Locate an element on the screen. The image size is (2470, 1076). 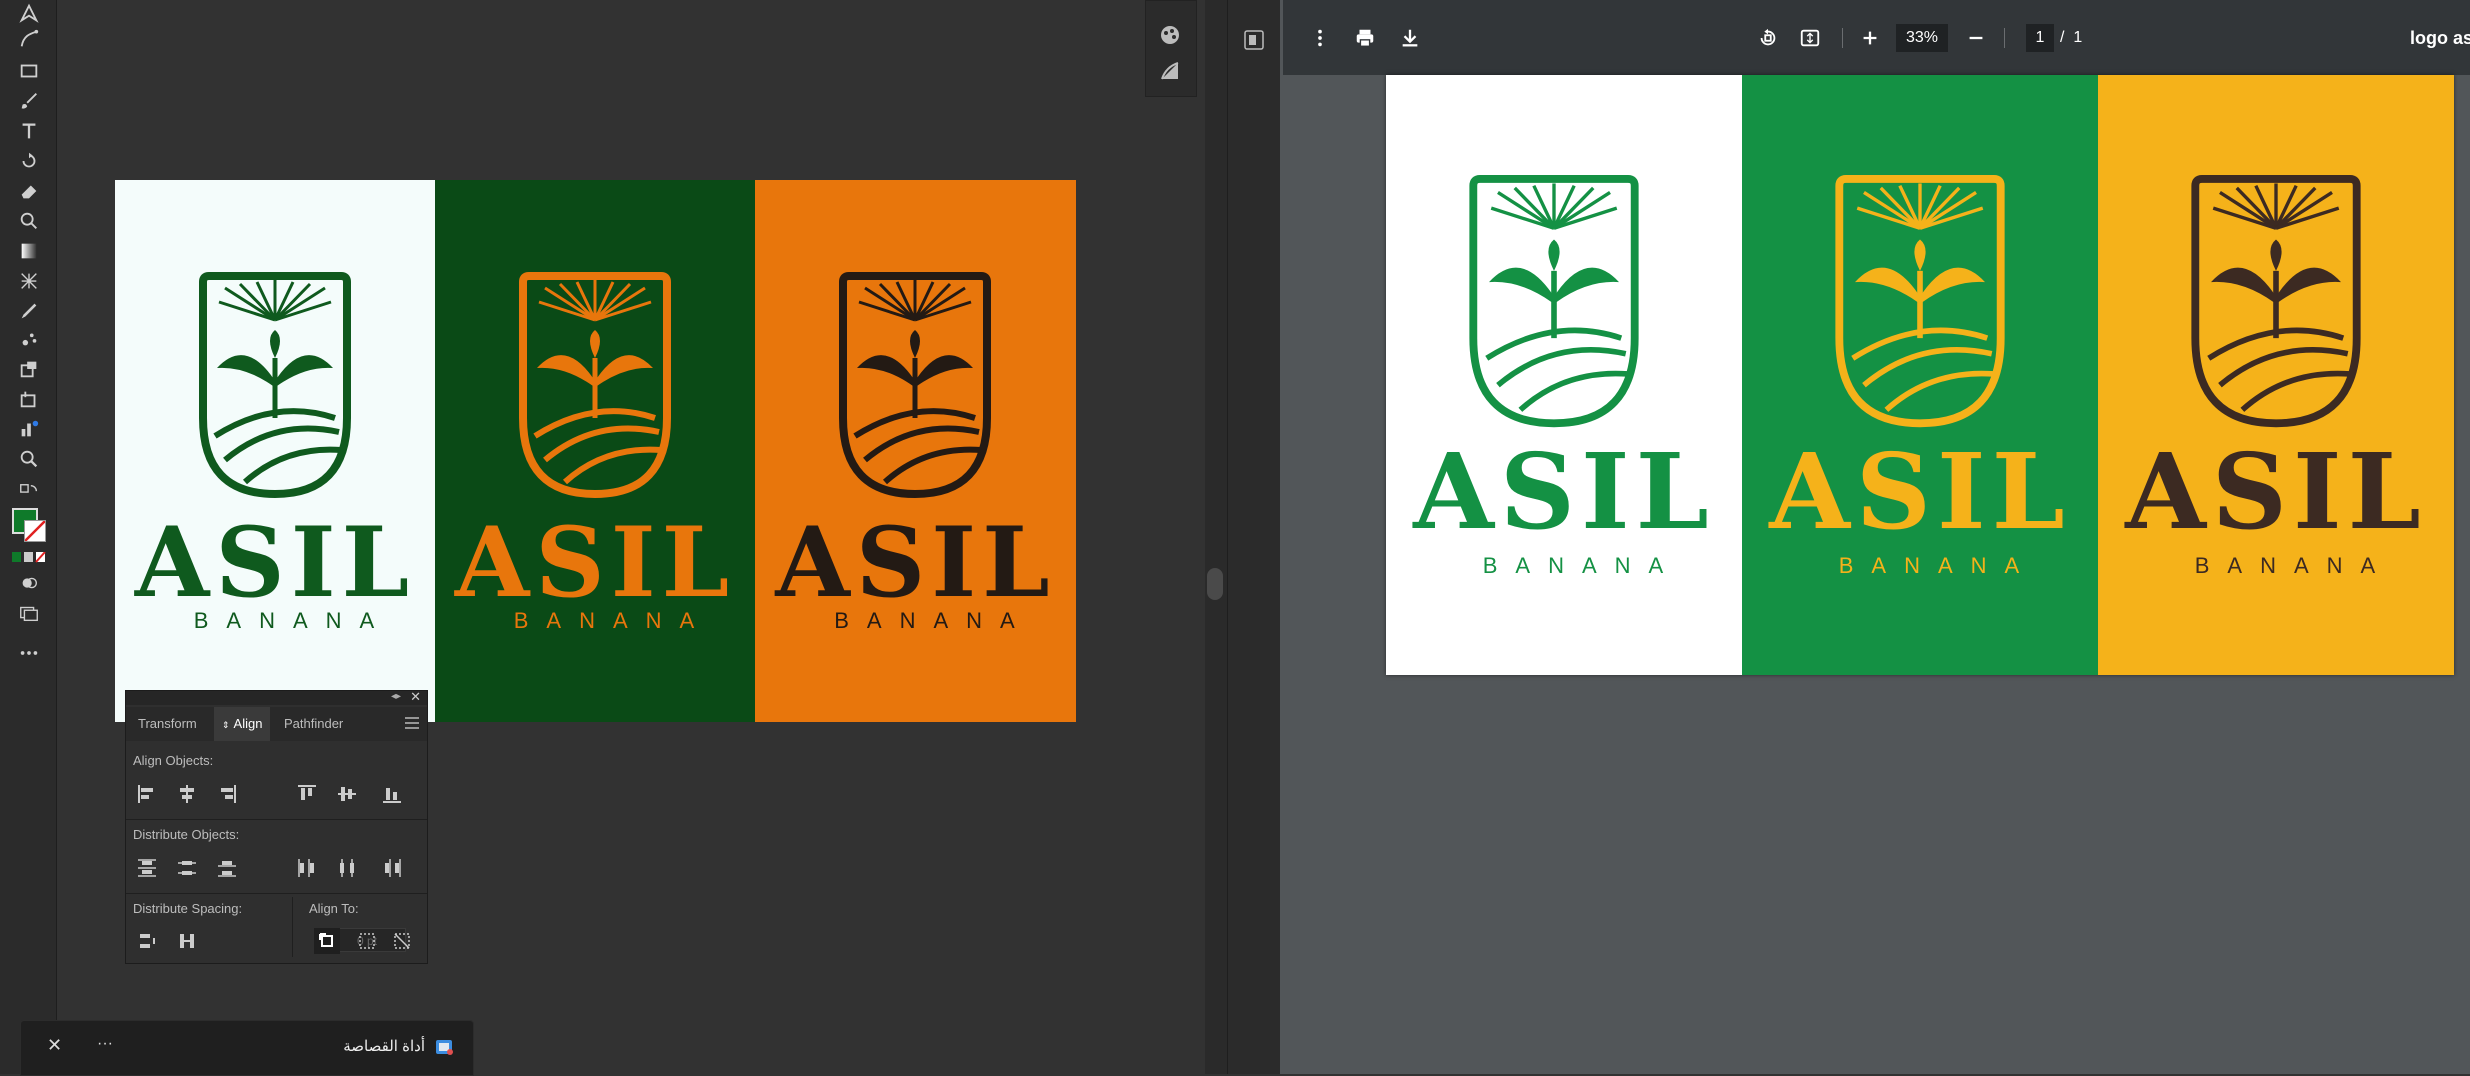
more-tools-icon is located at coordinates (29, 653).